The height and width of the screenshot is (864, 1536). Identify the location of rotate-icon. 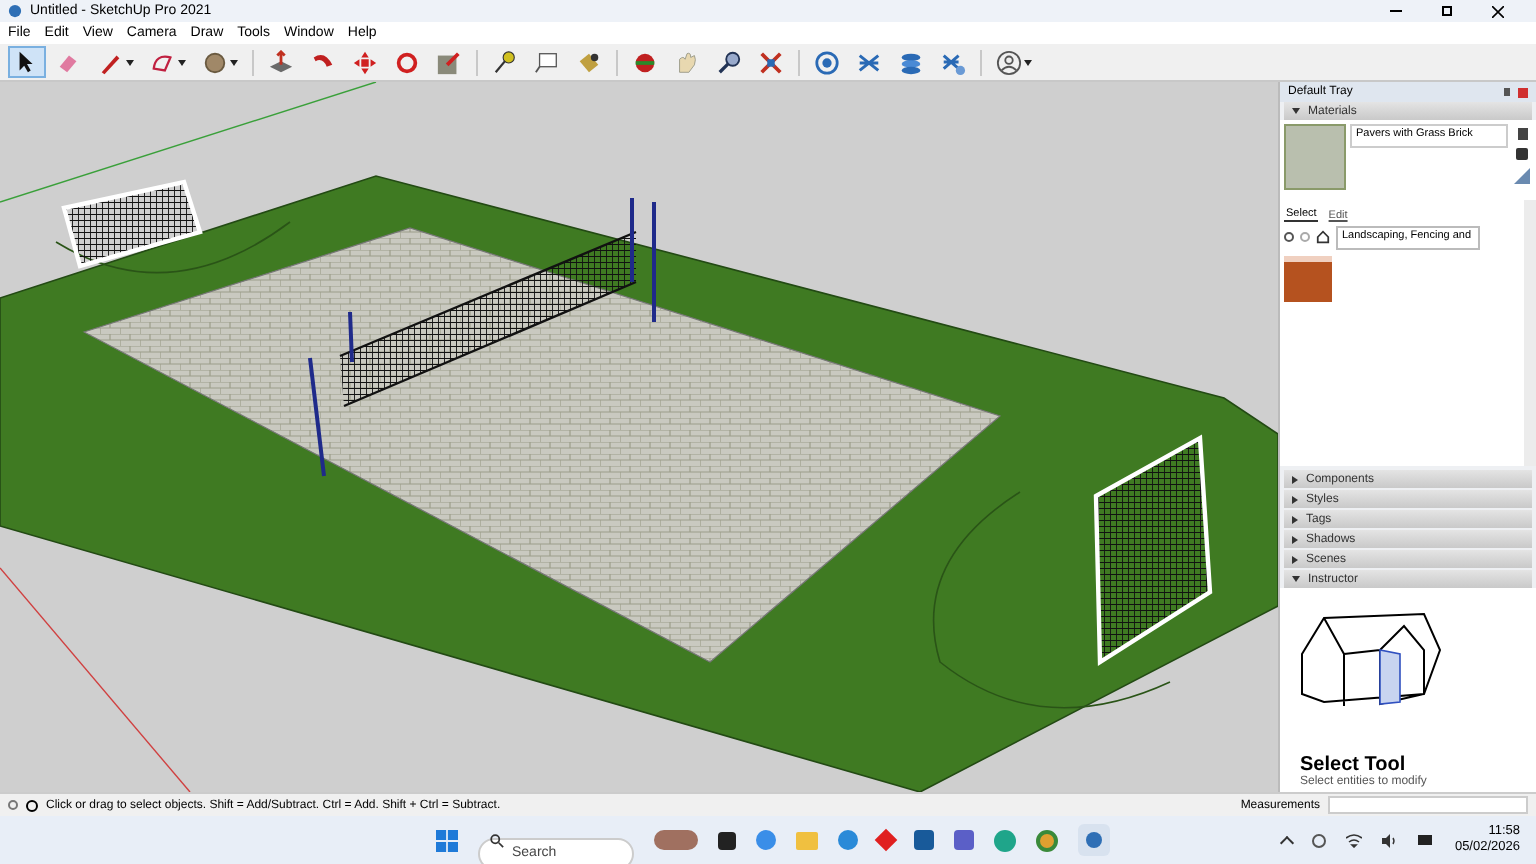
(407, 62).